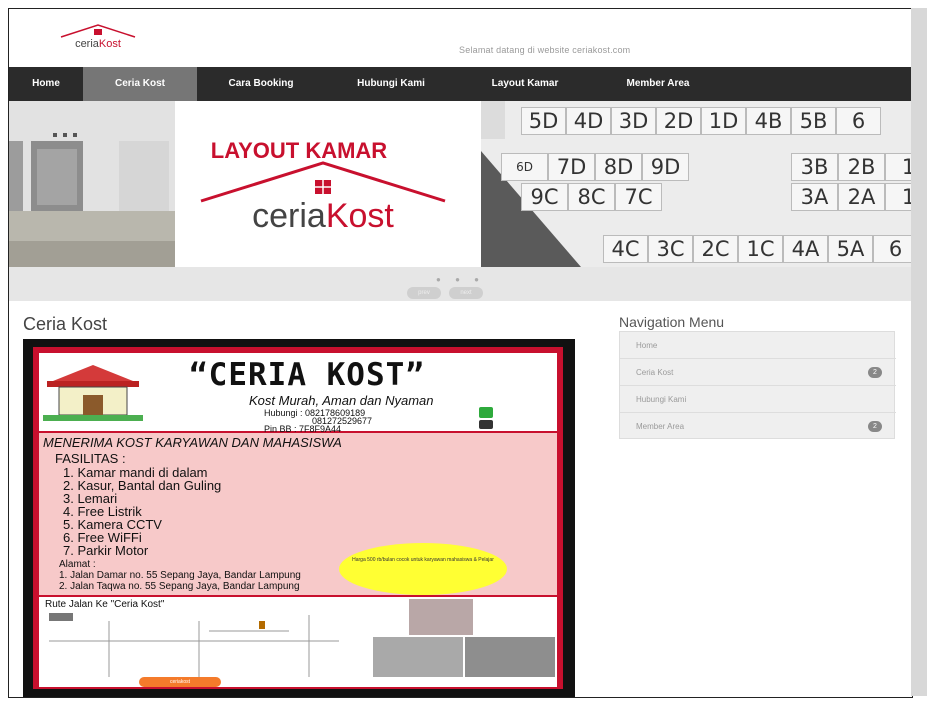 This screenshot has width=927, height=702. What do you see at coordinates (92, 184) in the screenshot?
I see `building-photo` at bounding box center [92, 184].